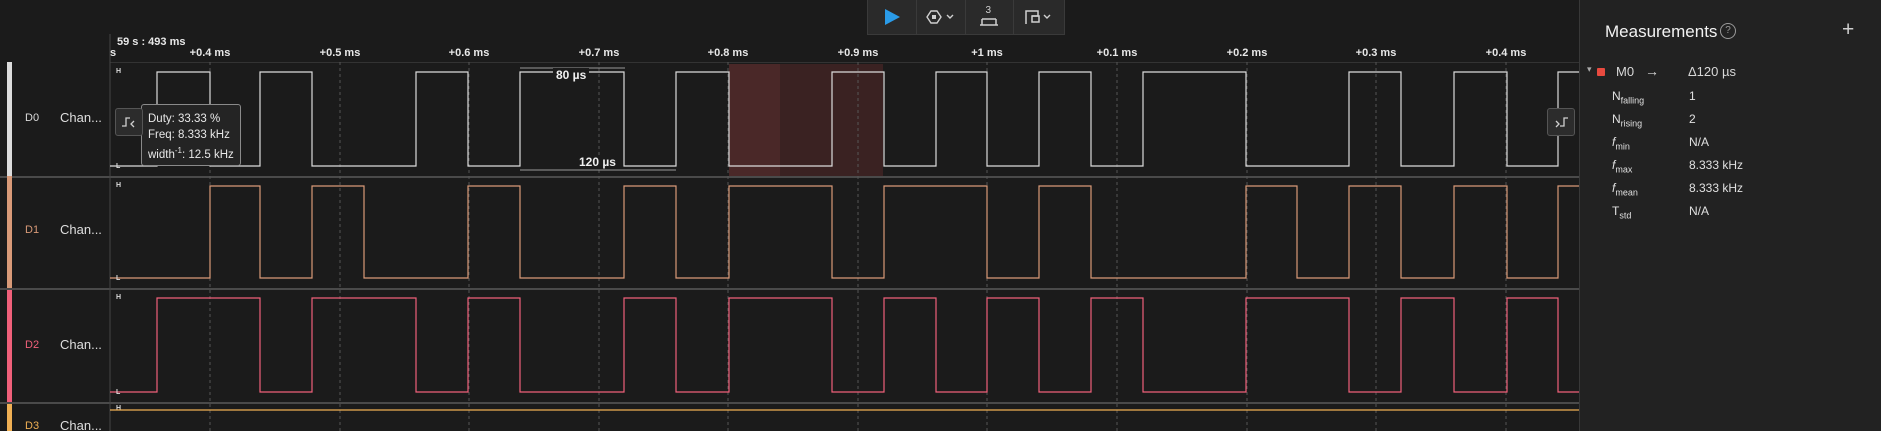  What do you see at coordinates (1625, 189) in the screenshot?
I see `stat-name: fmean` at bounding box center [1625, 189].